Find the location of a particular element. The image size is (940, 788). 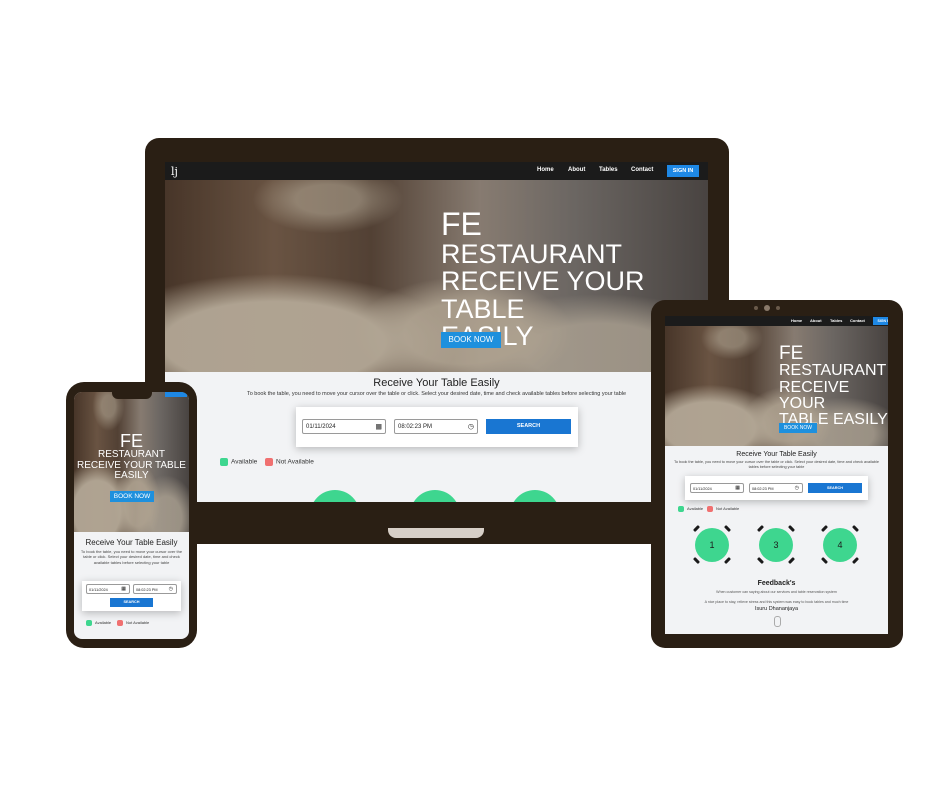

tablet-sensor-right is located at coordinates (778, 308).